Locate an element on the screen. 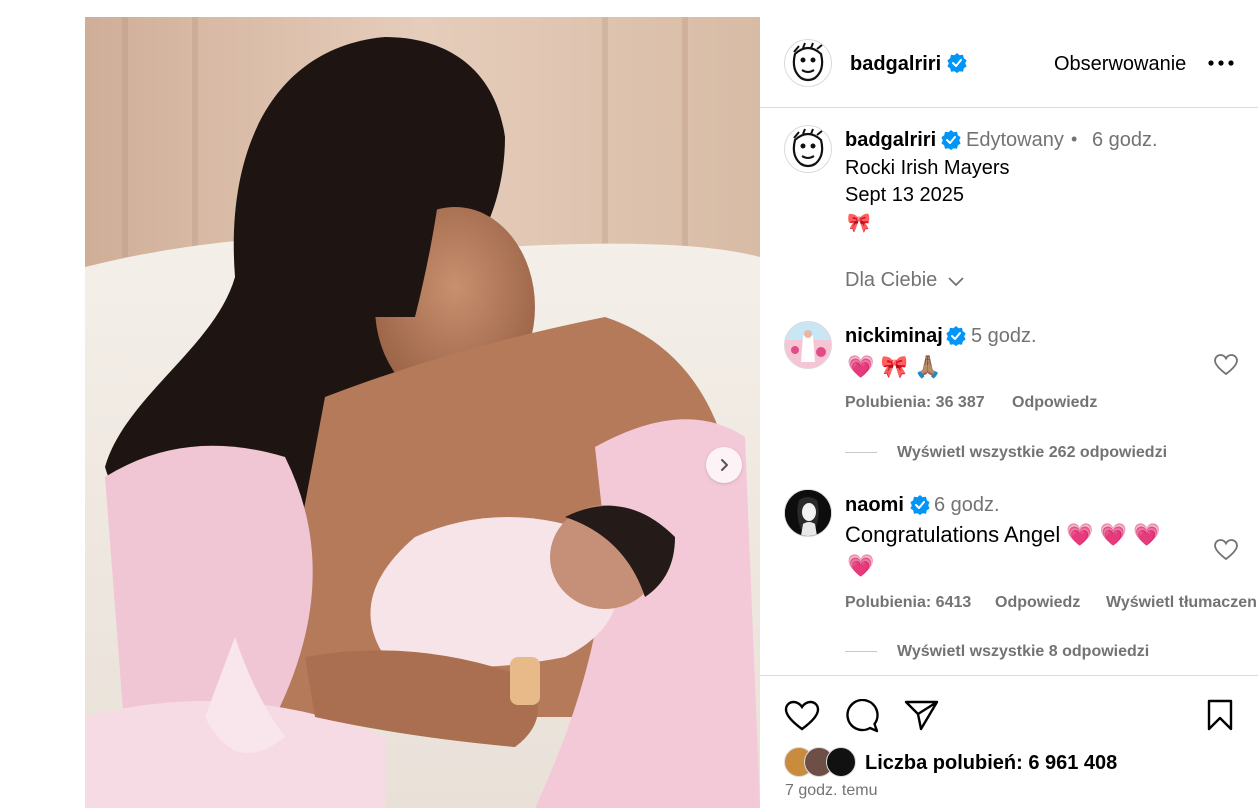 This screenshot has height=808, width=1258. comment-avatar-nickiminaj is located at coordinates (808, 345).